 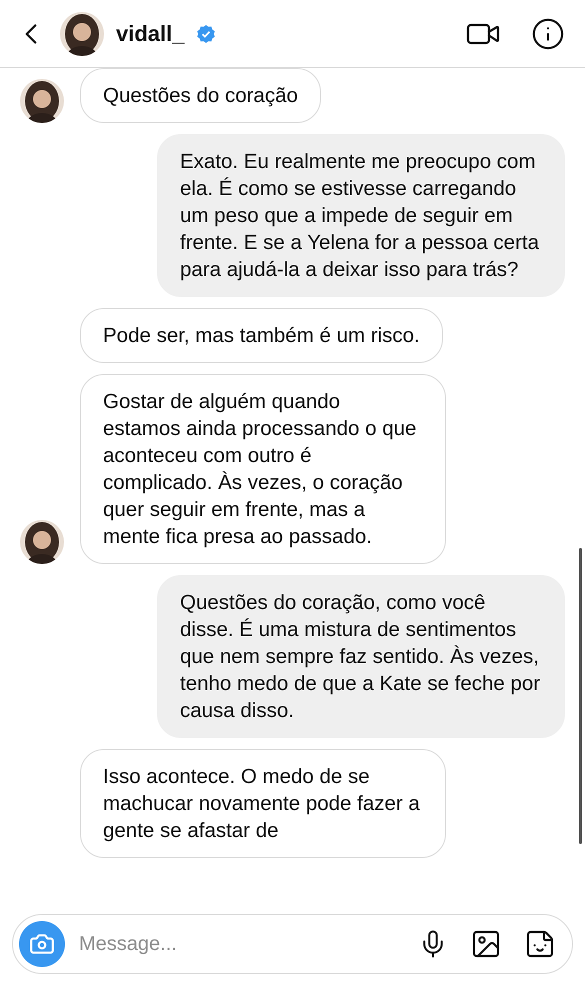 What do you see at coordinates (42, 944) in the screenshot?
I see `camera-button` at bounding box center [42, 944].